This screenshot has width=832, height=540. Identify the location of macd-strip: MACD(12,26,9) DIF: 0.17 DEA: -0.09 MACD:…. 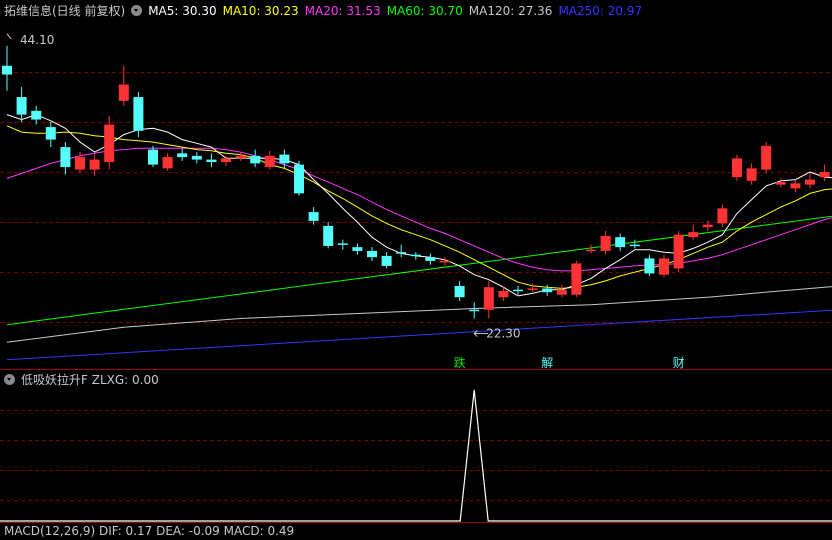
(152, 531).